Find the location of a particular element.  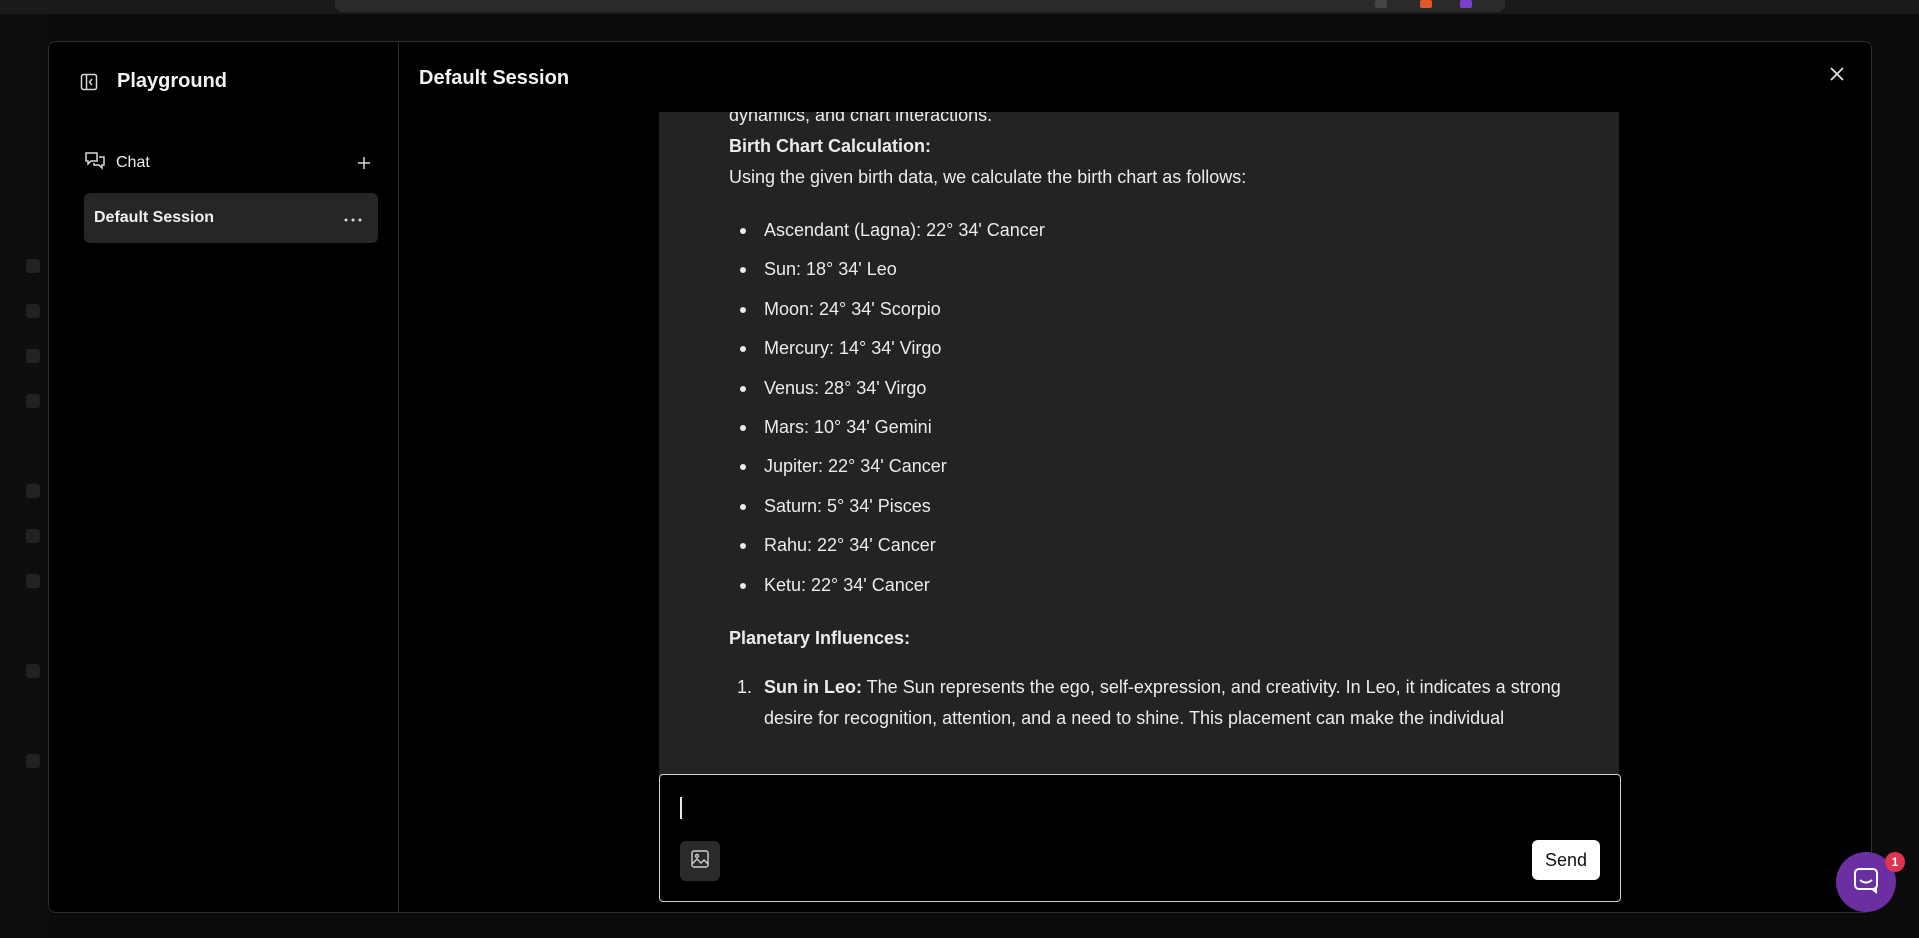

list-item: Jupiter: 22° 34' Cancer is located at coordinates (1156, 466).